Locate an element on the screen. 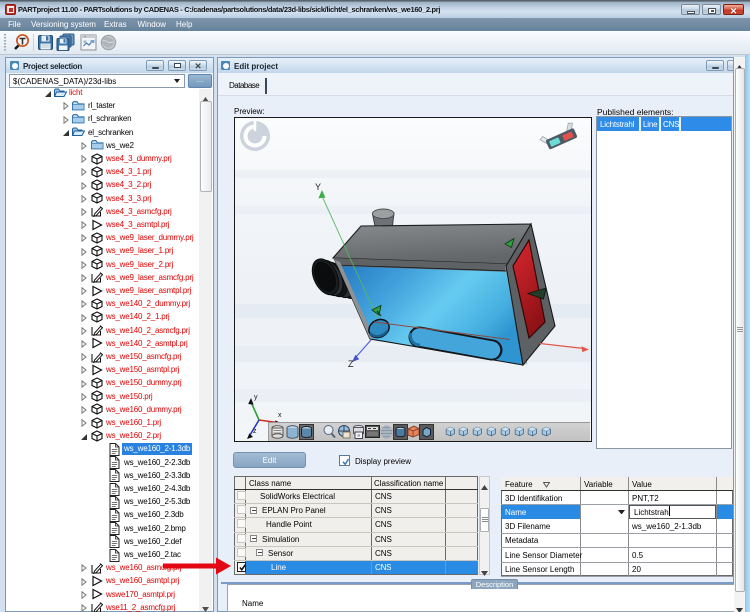 This screenshot has width=750, height=612. svg-text: z is located at coordinates (255, 431).